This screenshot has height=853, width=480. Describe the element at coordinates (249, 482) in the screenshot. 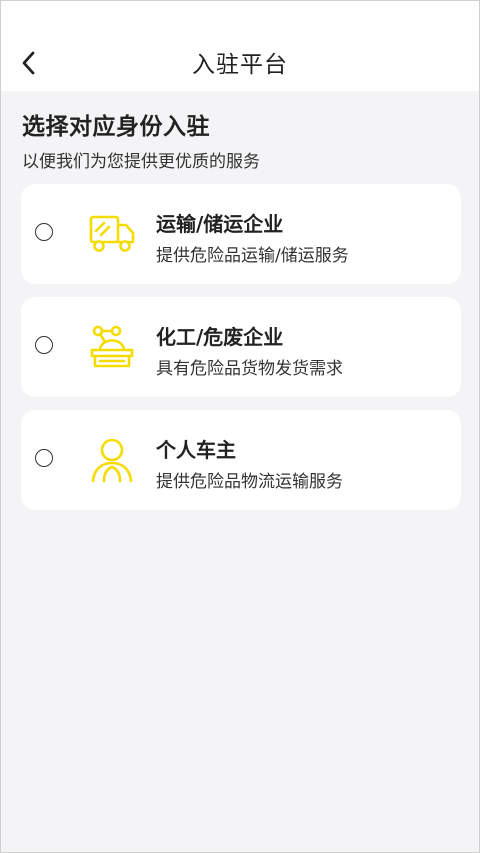

I see `option-description: 提供危险品物流运输服务` at that location.